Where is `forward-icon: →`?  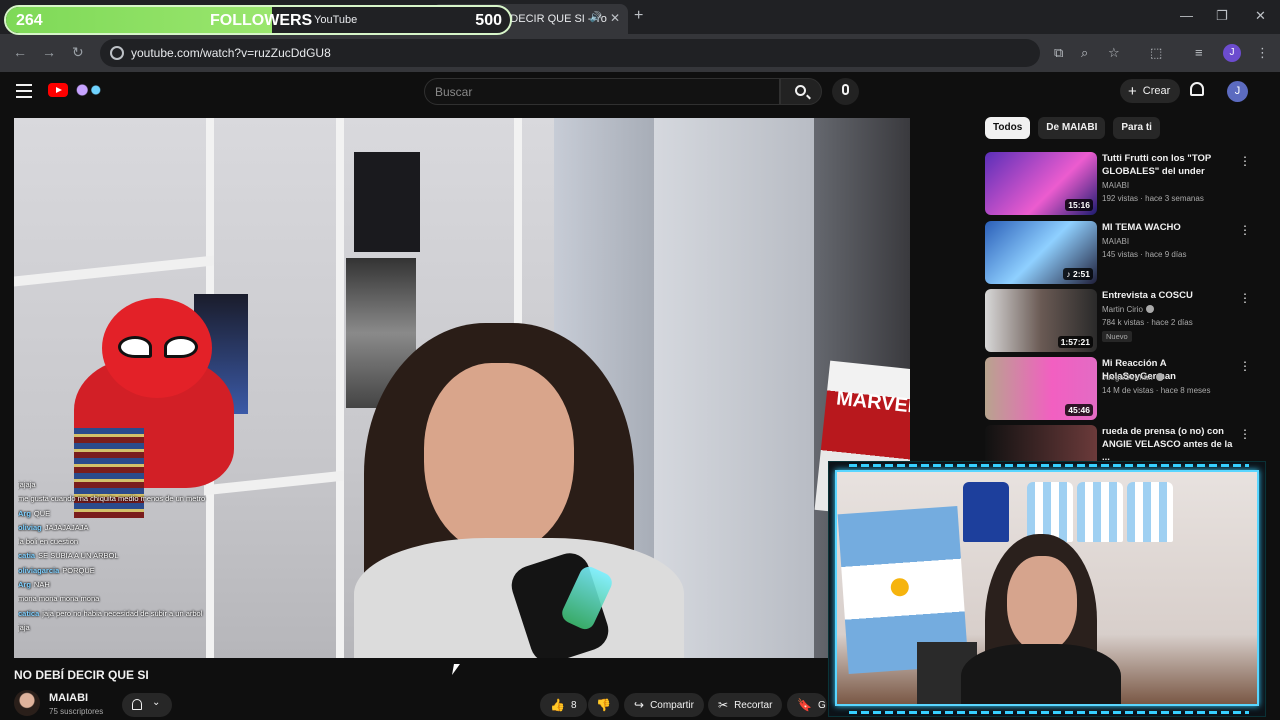
forward-icon: → is located at coordinates (49, 52).